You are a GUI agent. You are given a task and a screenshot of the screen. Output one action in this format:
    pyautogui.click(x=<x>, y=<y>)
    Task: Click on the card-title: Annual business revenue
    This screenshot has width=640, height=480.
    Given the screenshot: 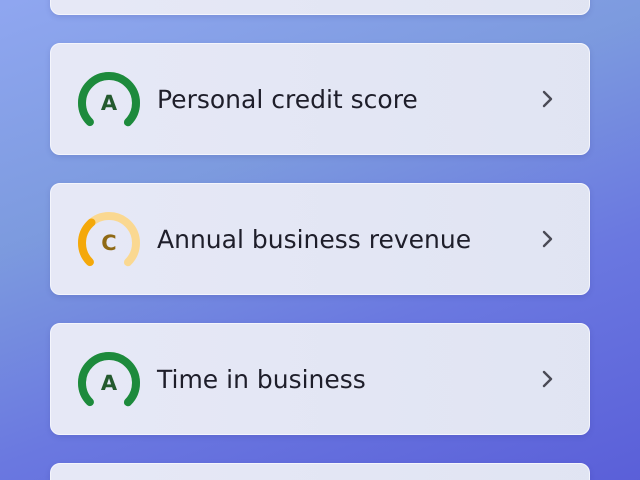 What is the action you would take?
    pyautogui.click(x=314, y=239)
    